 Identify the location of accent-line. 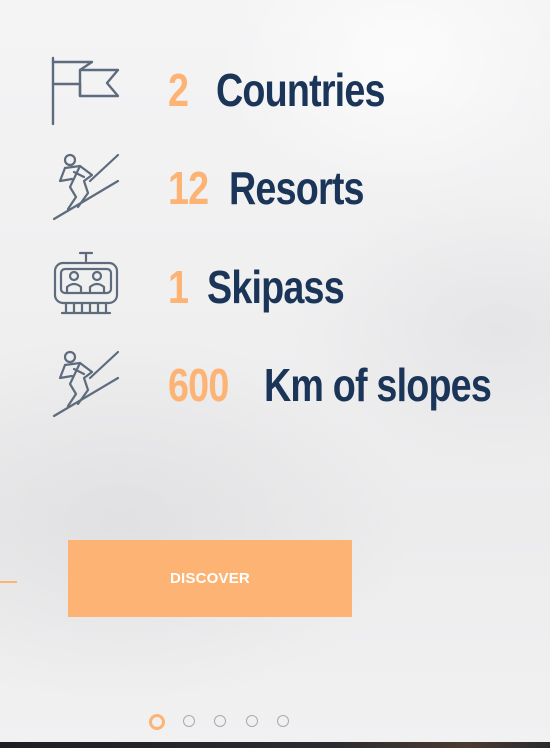
(8, 582).